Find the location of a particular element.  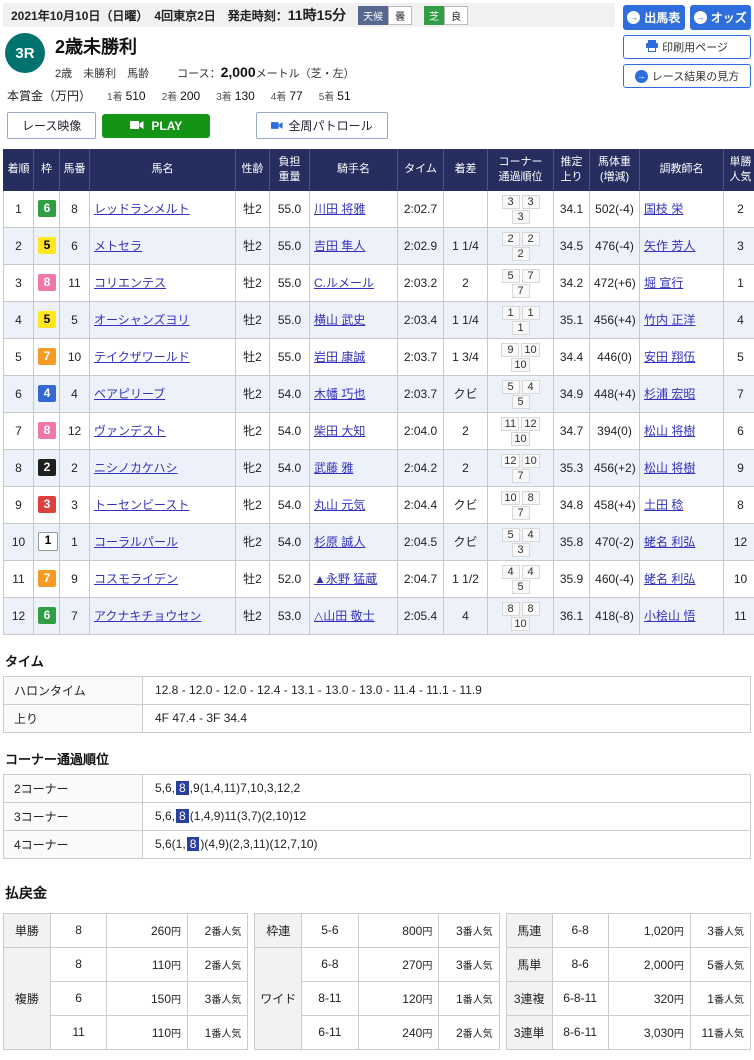

winner-horse-number-highlight: 8 is located at coordinates (182, 816).